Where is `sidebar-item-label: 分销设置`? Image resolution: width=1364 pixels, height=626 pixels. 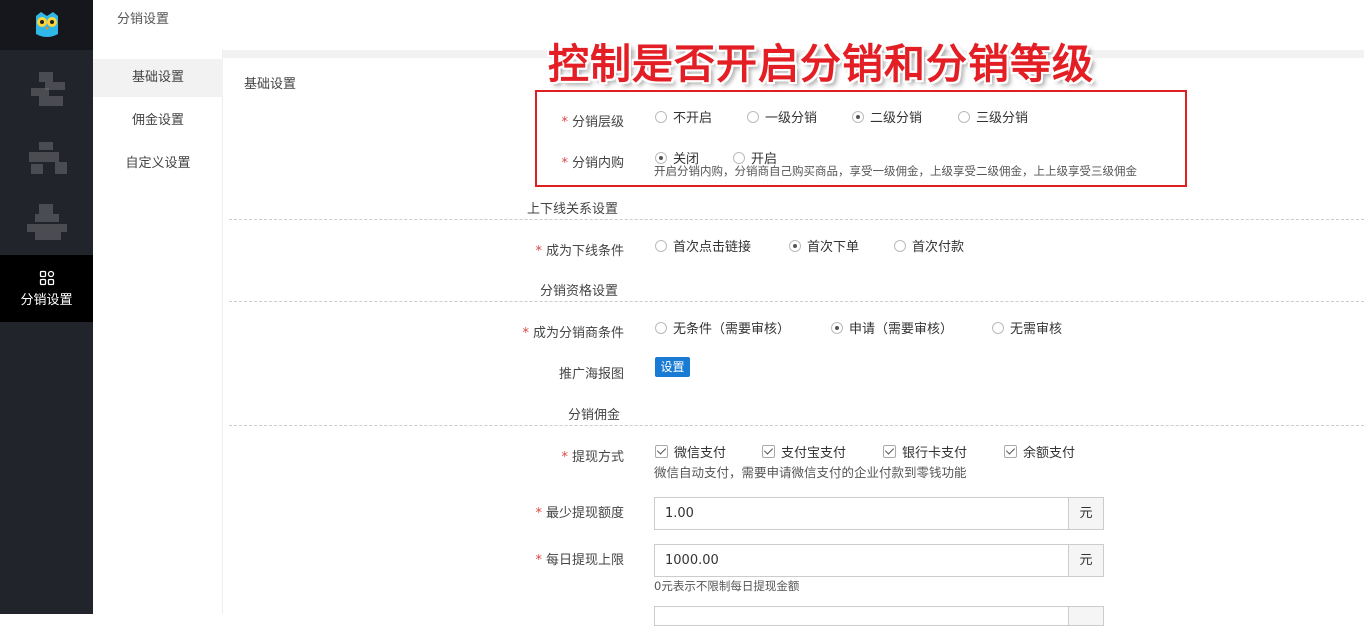
sidebar-item-label: 分销设置 is located at coordinates (46, 300).